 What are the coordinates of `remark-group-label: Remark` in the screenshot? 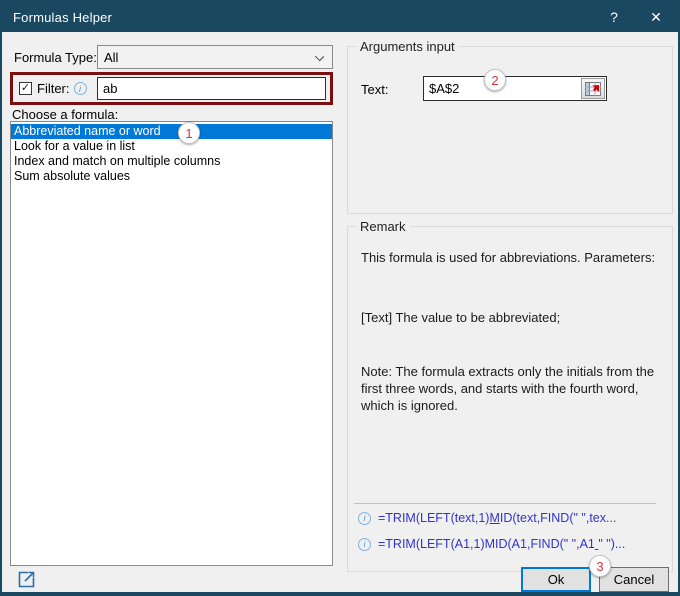 It's located at (383, 226).